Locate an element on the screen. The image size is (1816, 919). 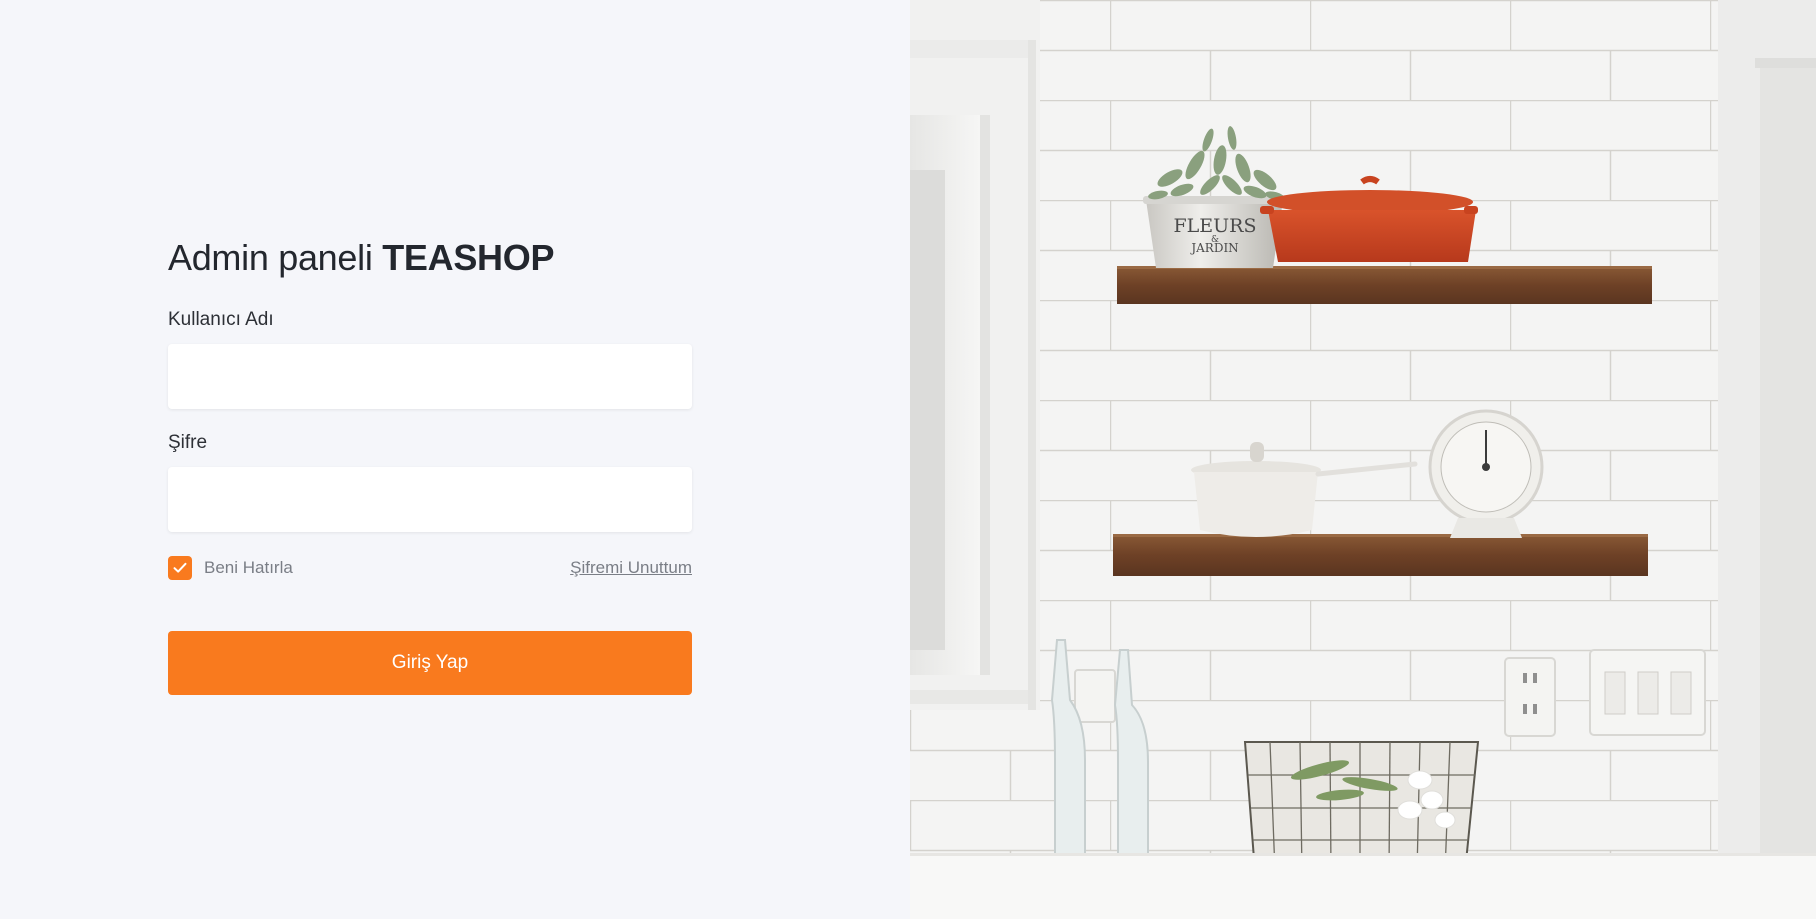
remember-me-checkbox is located at coordinates (180, 568).